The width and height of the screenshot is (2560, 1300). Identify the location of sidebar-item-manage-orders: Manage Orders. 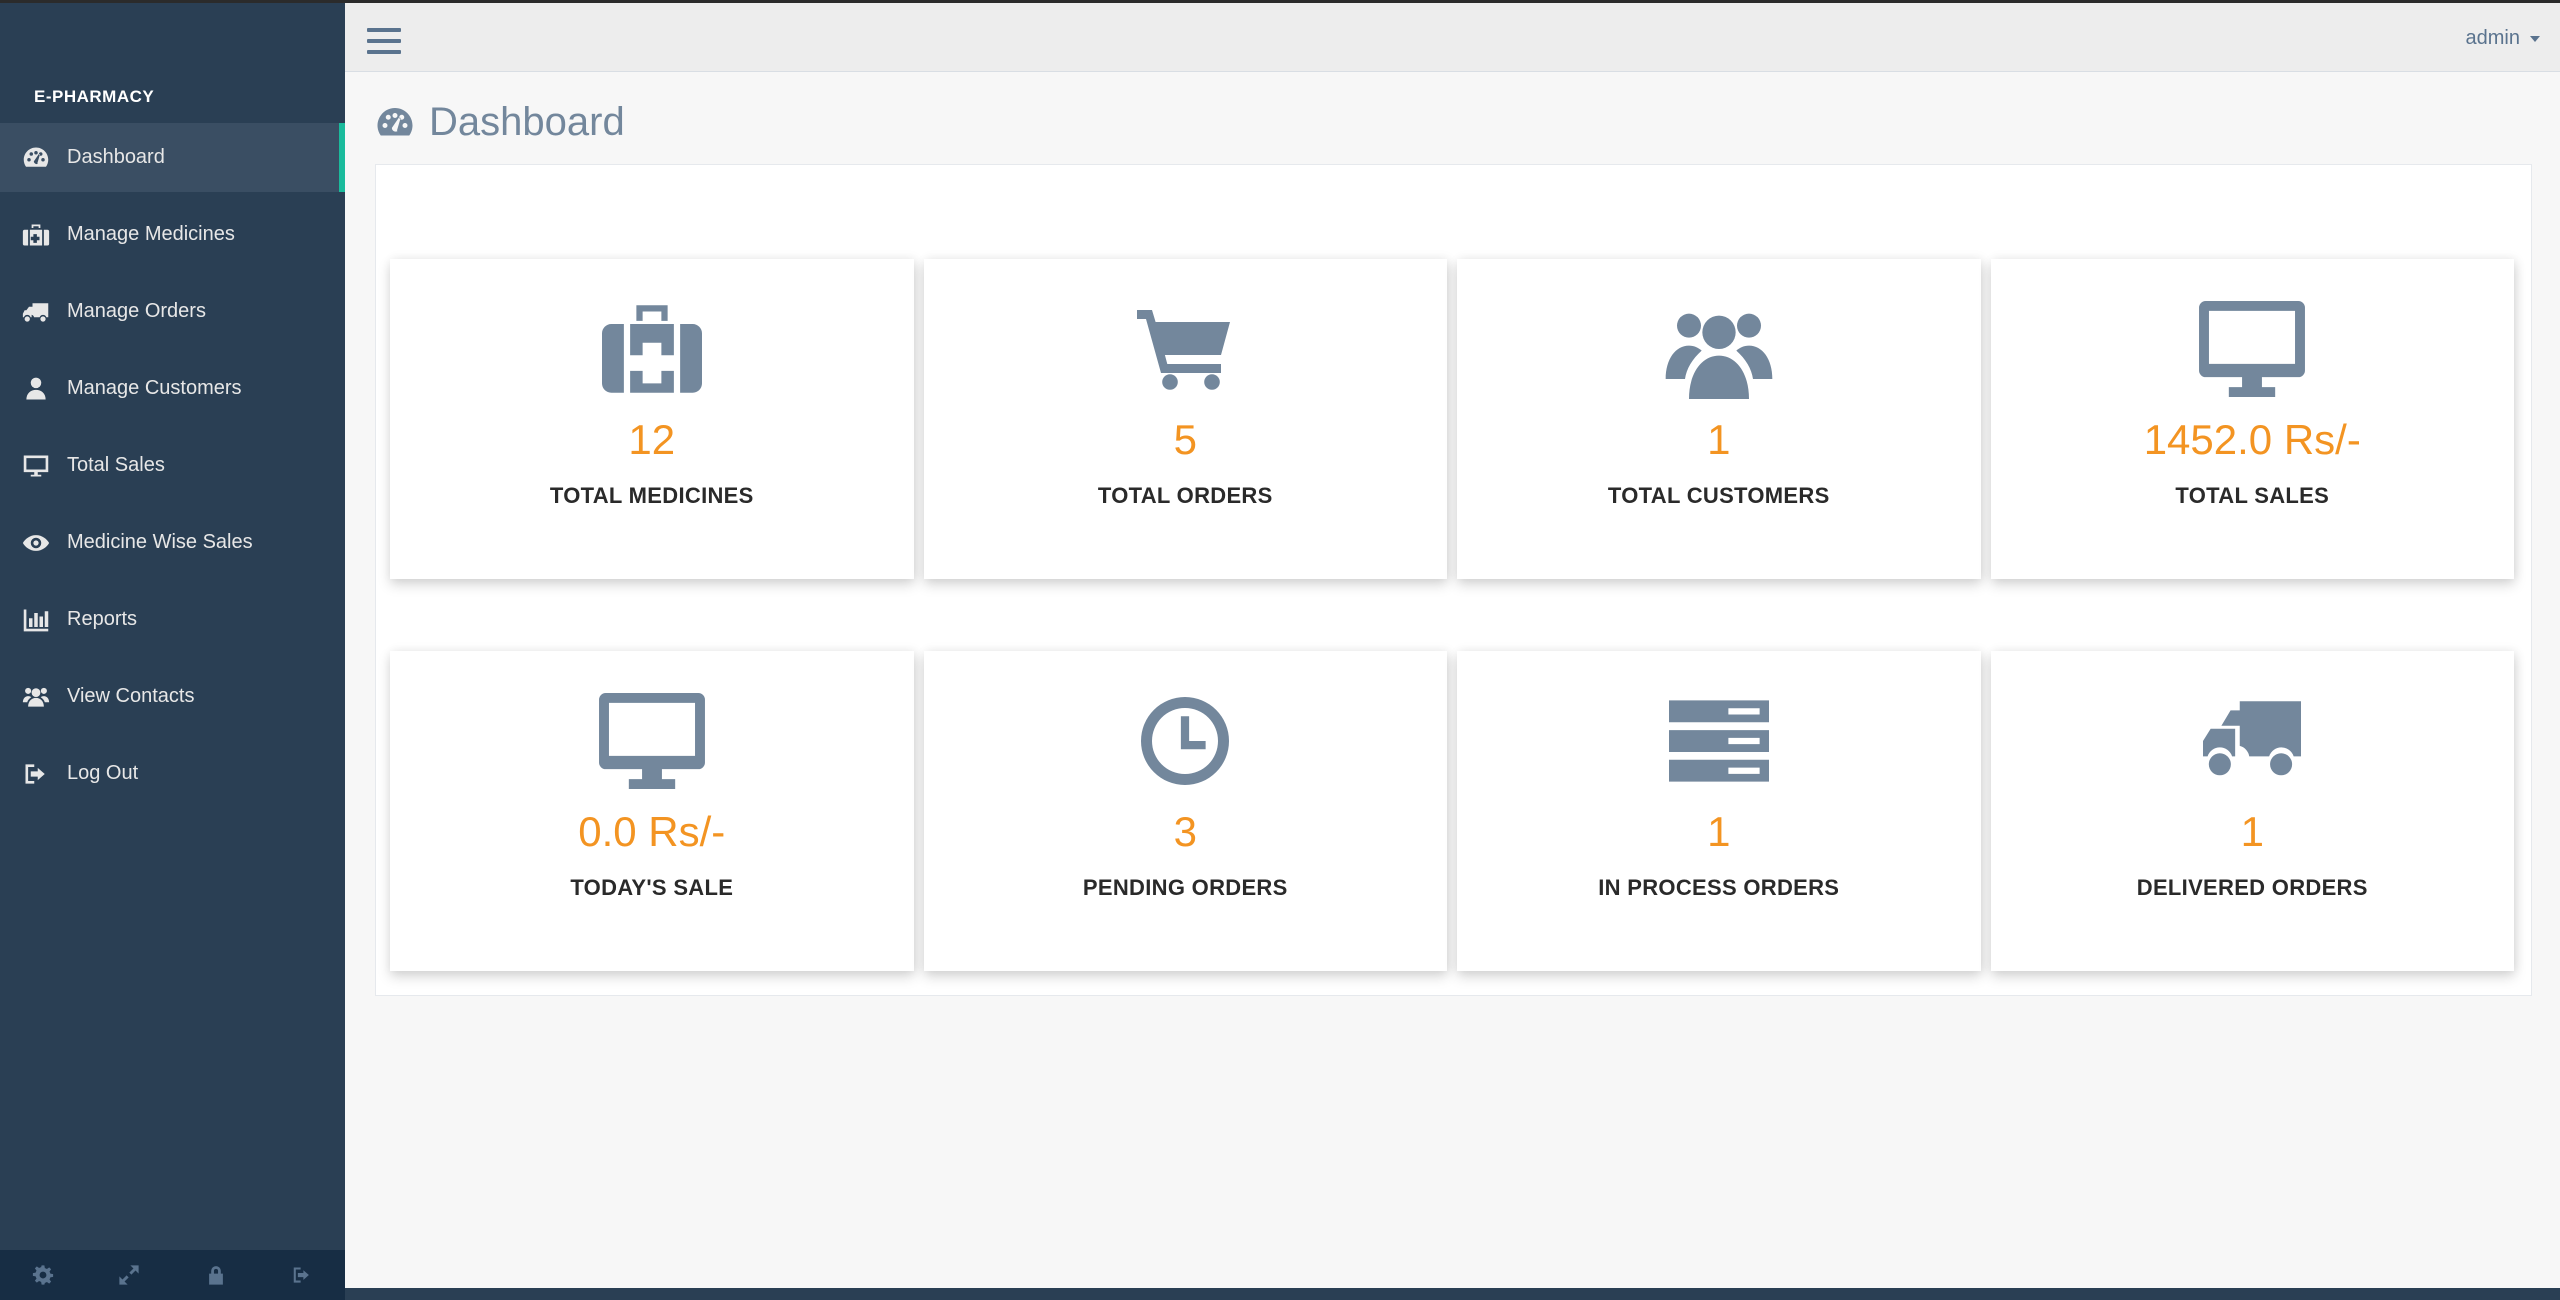
(172, 311).